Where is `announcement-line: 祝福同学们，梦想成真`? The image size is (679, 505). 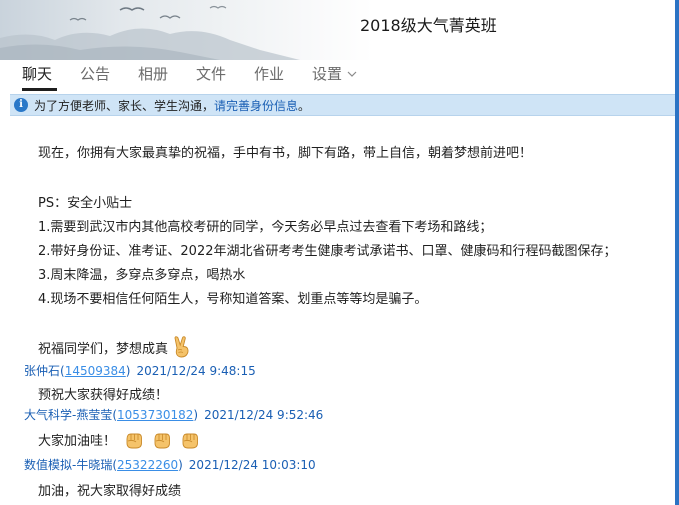
announcement-line: 祝福同学们，梦想成真 is located at coordinates (115, 347).